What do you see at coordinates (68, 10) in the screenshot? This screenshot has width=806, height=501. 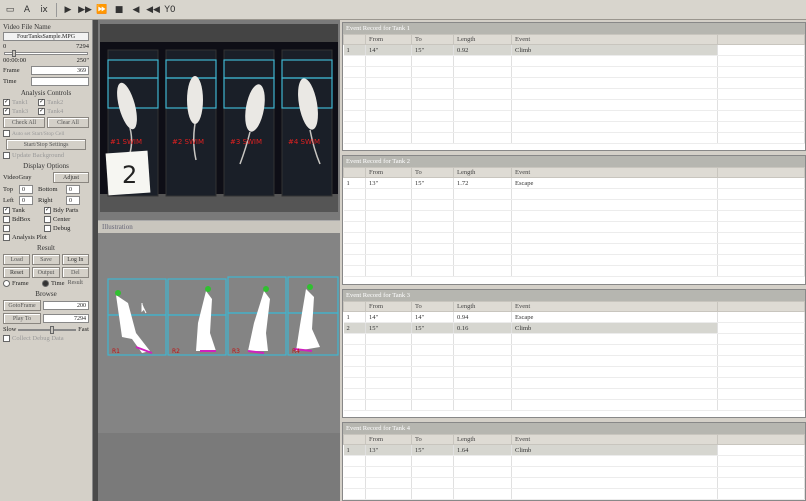 I see `play-icon: ▶` at bounding box center [68, 10].